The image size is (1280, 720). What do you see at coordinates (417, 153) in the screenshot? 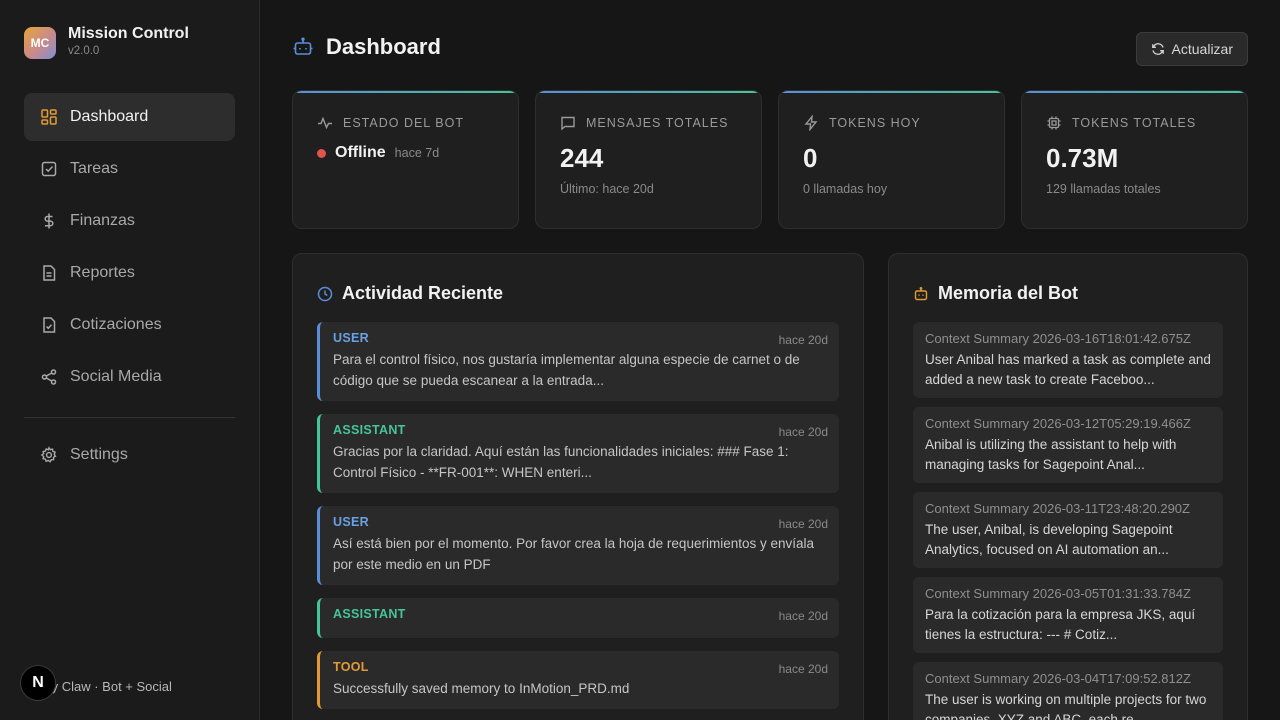
I see `bot-status-ago: hace 7d` at bounding box center [417, 153].